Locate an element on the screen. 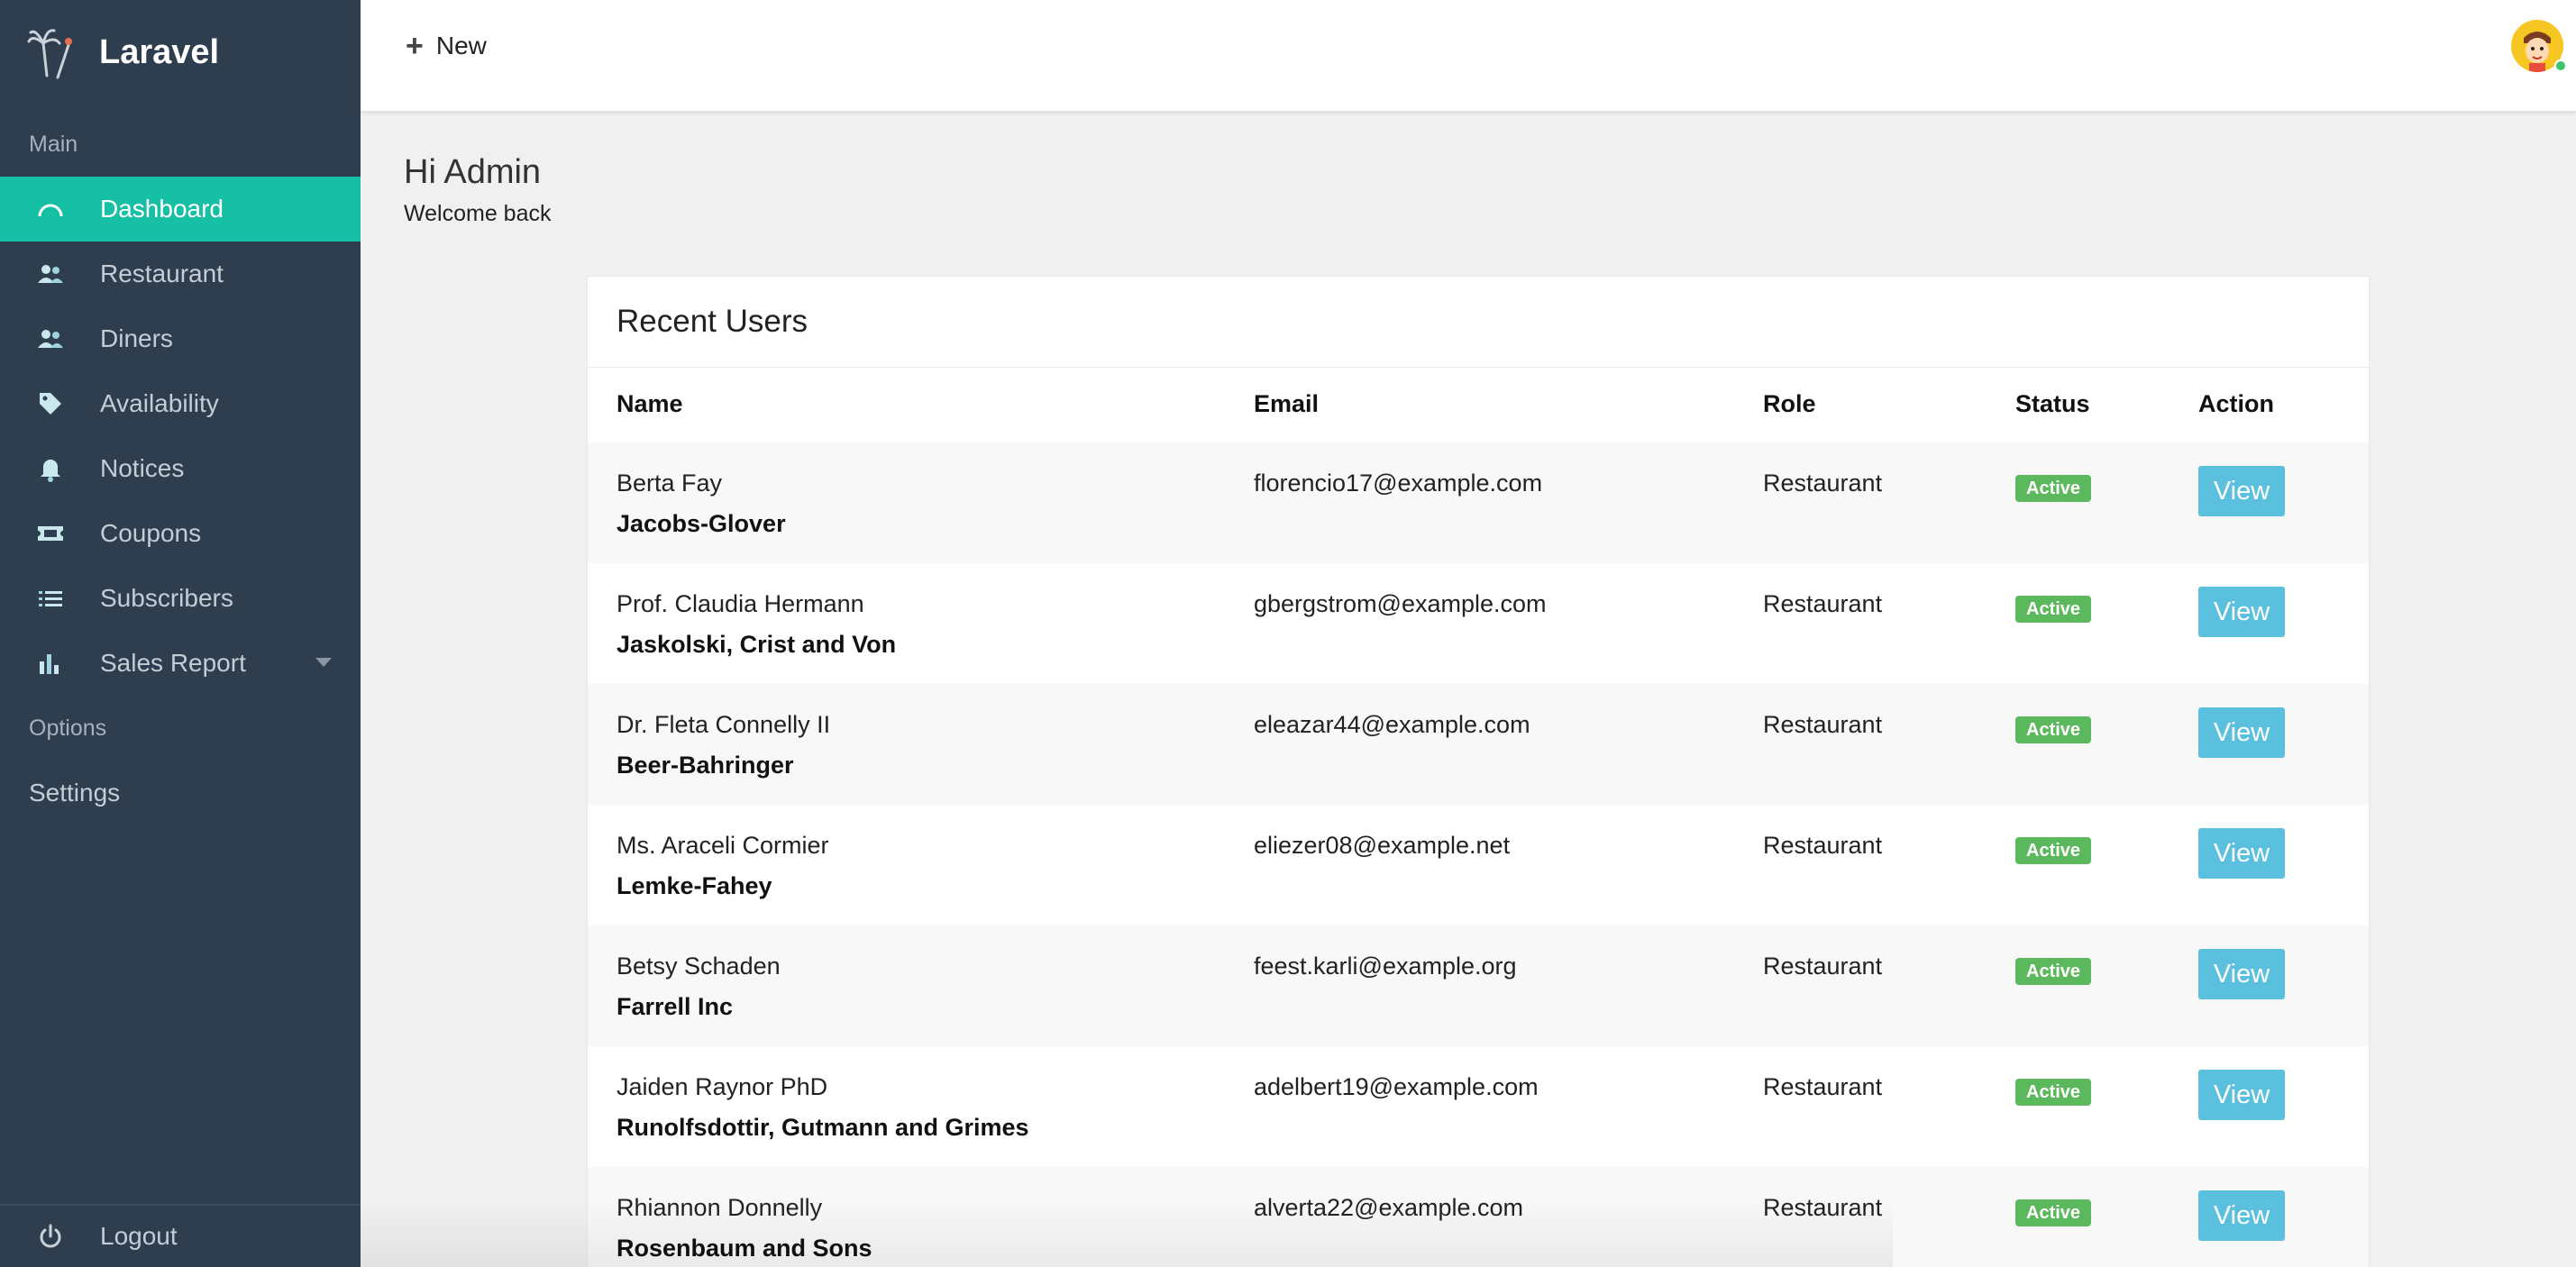  section-label-options: Options is located at coordinates (68, 728).